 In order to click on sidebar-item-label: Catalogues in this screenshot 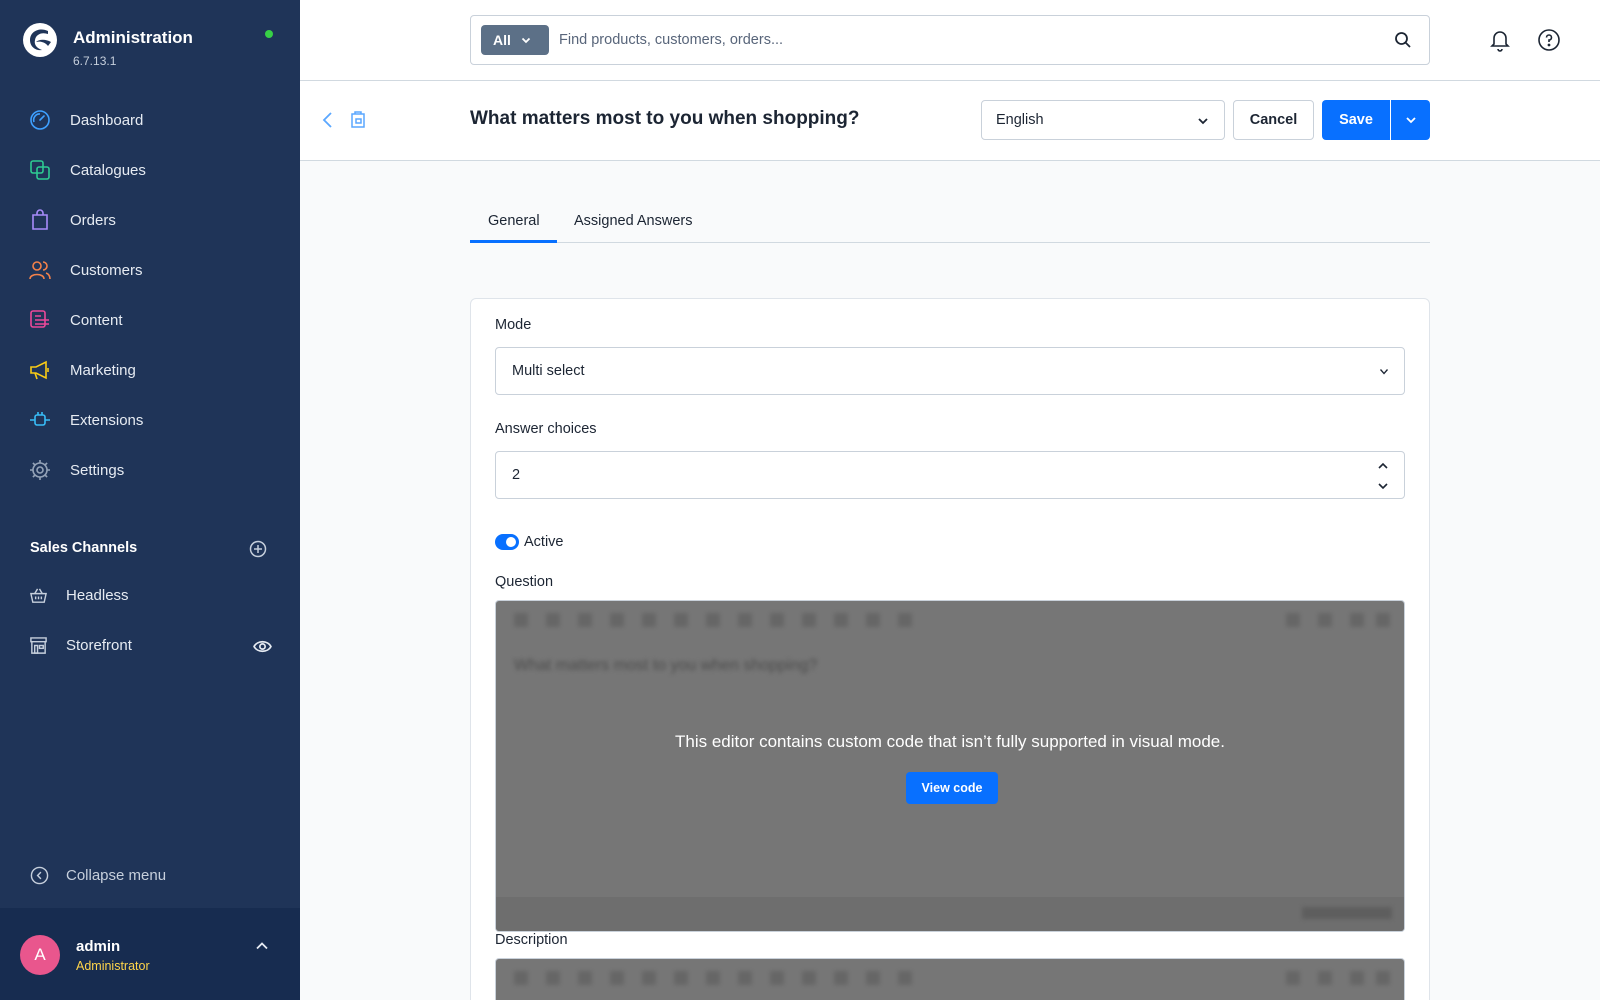, I will do `click(108, 170)`.